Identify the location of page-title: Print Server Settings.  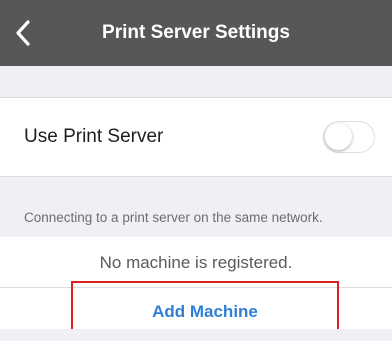
(196, 32).